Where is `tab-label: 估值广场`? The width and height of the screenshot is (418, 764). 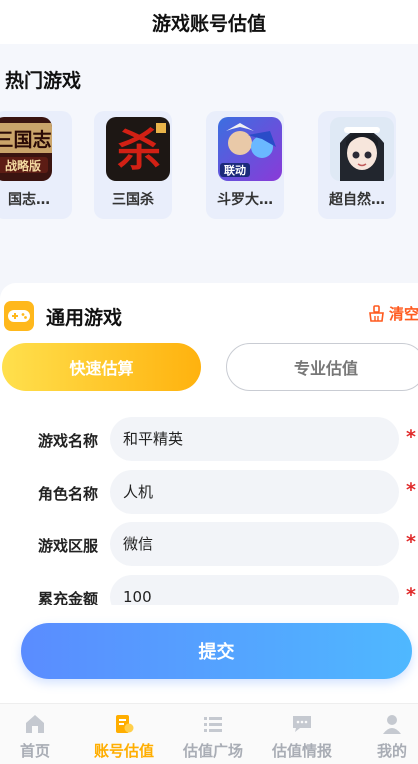 tab-label: 估值广场 is located at coordinates (212, 751).